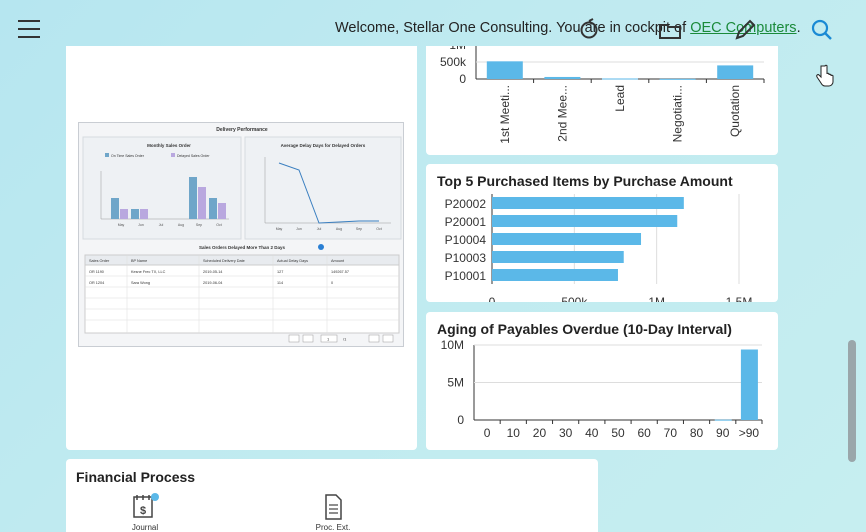 Image resolution: width=866 pixels, height=532 pixels. I want to click on menu-icon, so click(29, 29).